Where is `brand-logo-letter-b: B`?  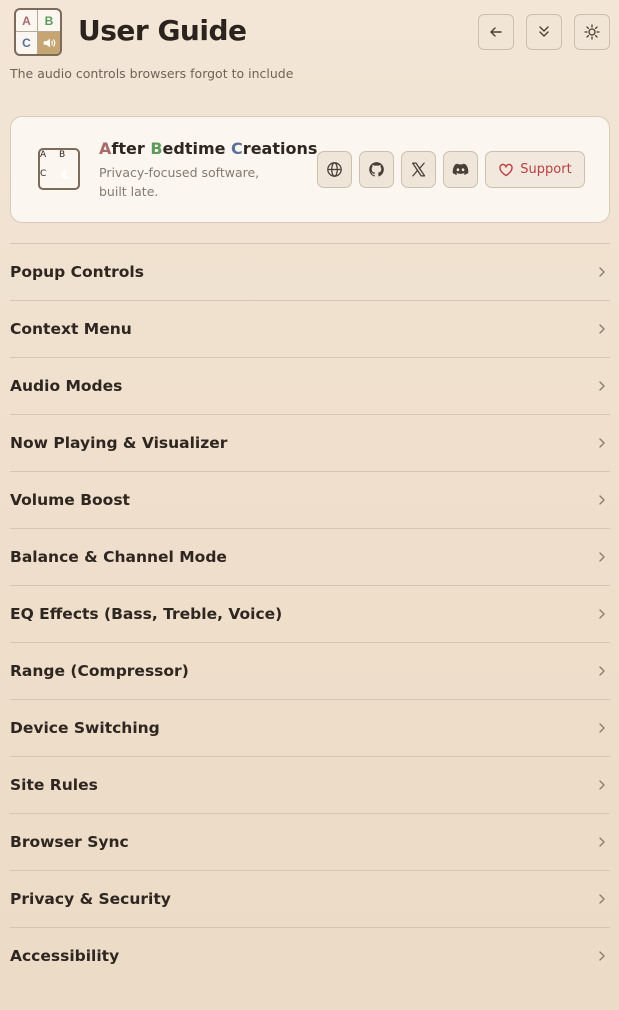 brand-logo-letter-b: B is located at coordinates (62, 155).